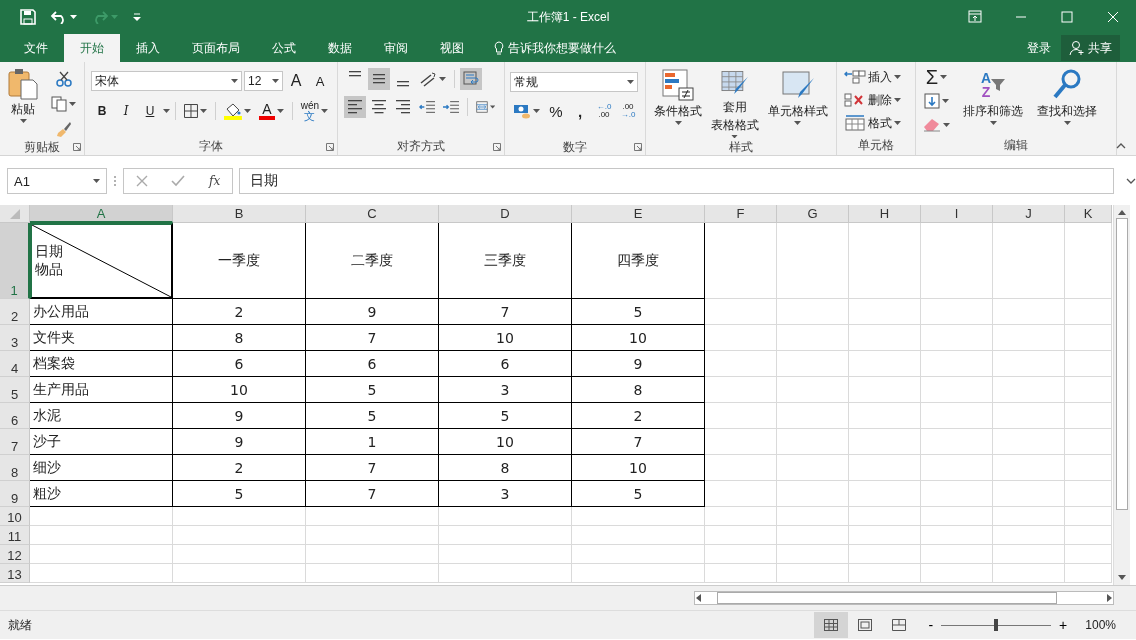 The width and height of the screenshot is (1136, 640). Describe the element at coordinates (28, 17) in the screenshot. I see `save-icon` at that location.